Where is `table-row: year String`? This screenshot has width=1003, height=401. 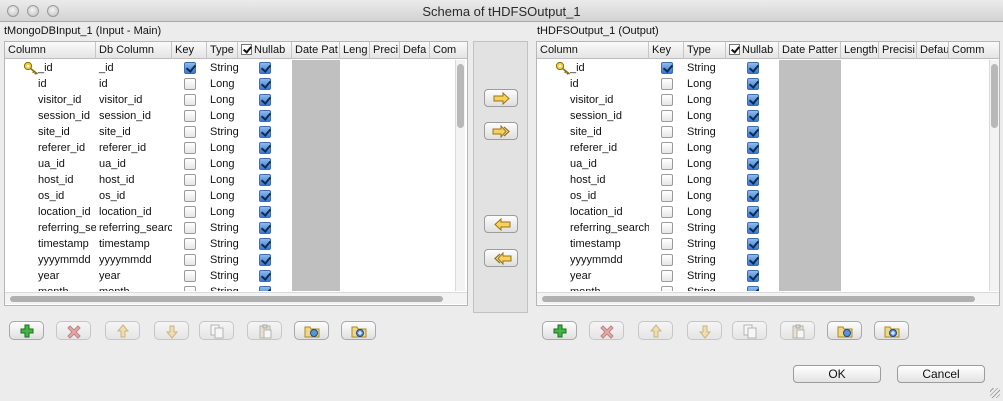
table-row: year String is located at coordinates (768, 276).